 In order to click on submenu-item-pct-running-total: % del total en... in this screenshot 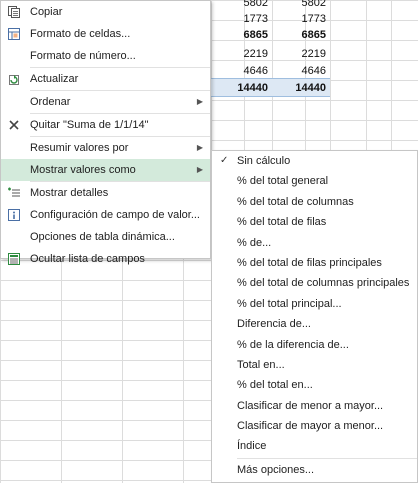, I will do `click(314, 385)`.